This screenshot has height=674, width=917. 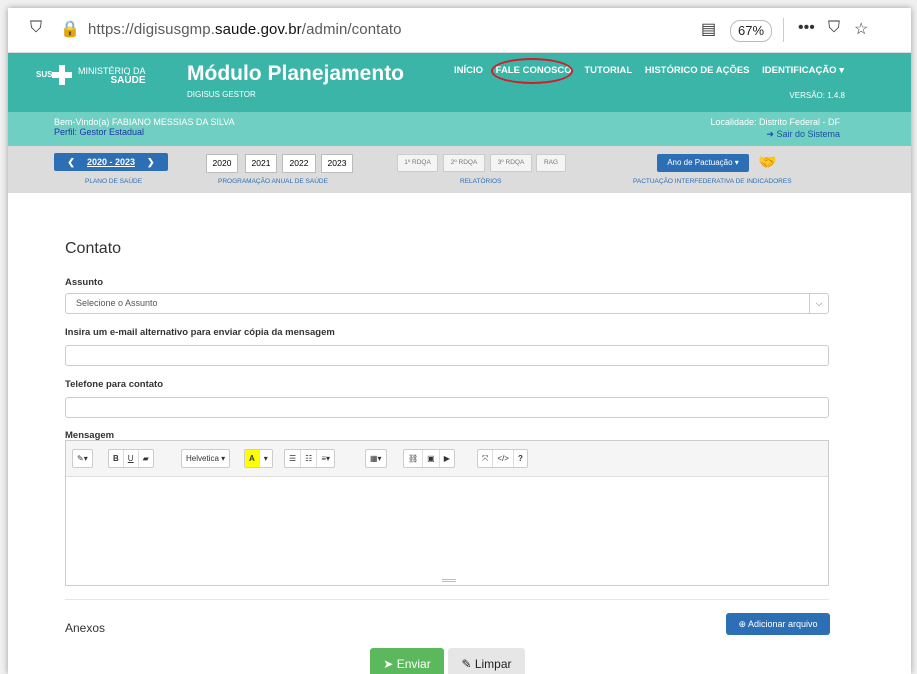 What do you see at coordinates (325, 458) in the screenshot?
I see `align-icon: ≡▾` at bounding box center [325, 458].